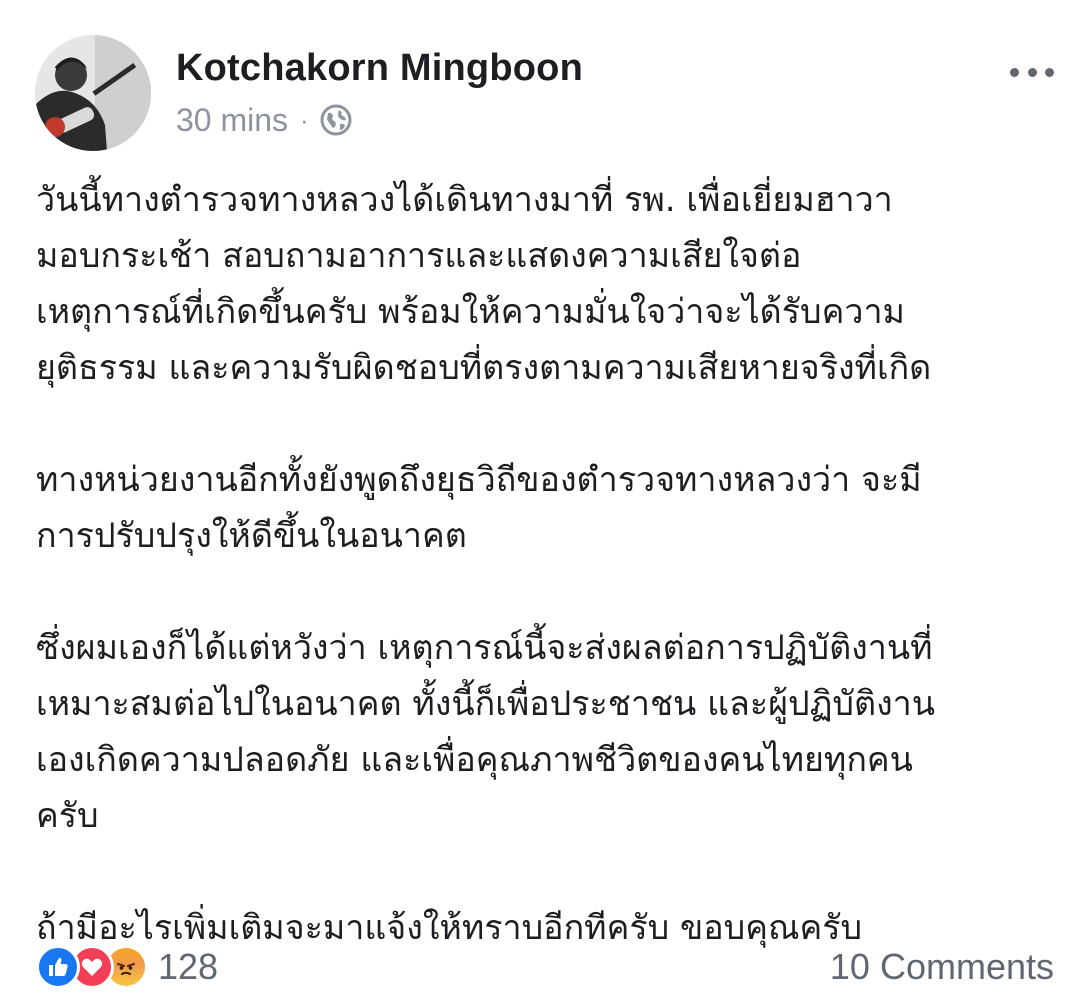 The height and width of the screenshot is (1003, 1090). I want to click on reaction-count: 128, so click(188, 966).